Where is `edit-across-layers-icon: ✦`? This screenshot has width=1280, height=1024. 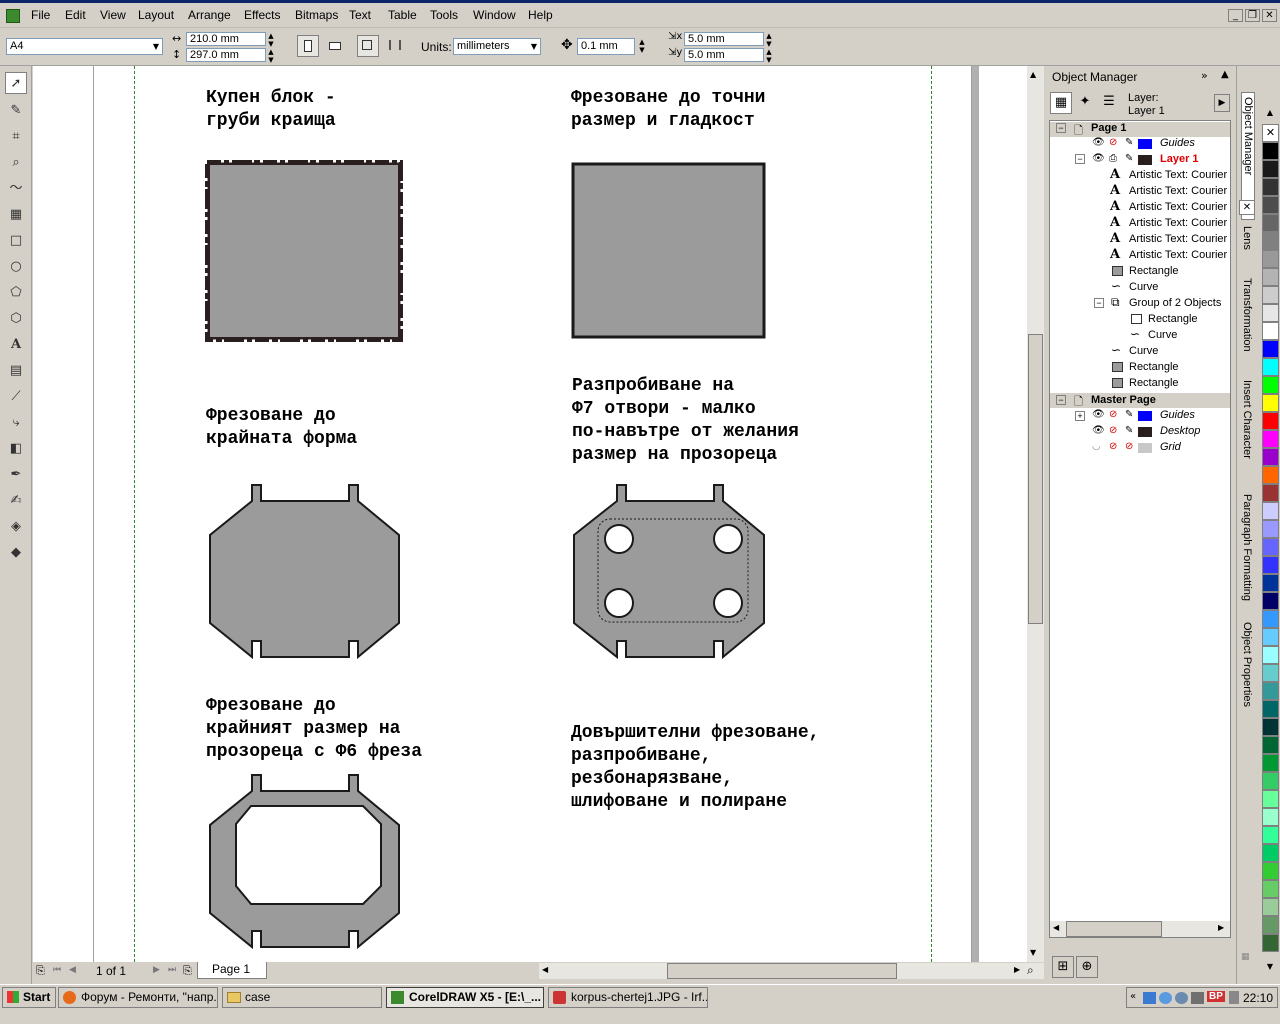 edit-across-layers-icon: ✦ is located at coordinates (1085, 103).